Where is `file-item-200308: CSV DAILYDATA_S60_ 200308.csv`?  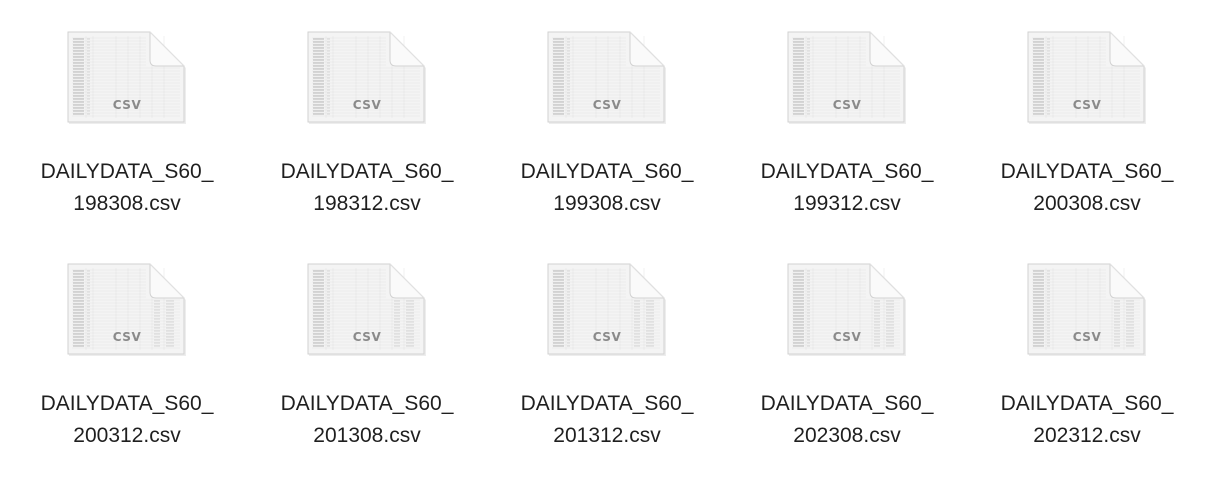 file-item-200308: CSV DAILYDATA_S60_ 200308.csv is located at coordinates (1087, 146).